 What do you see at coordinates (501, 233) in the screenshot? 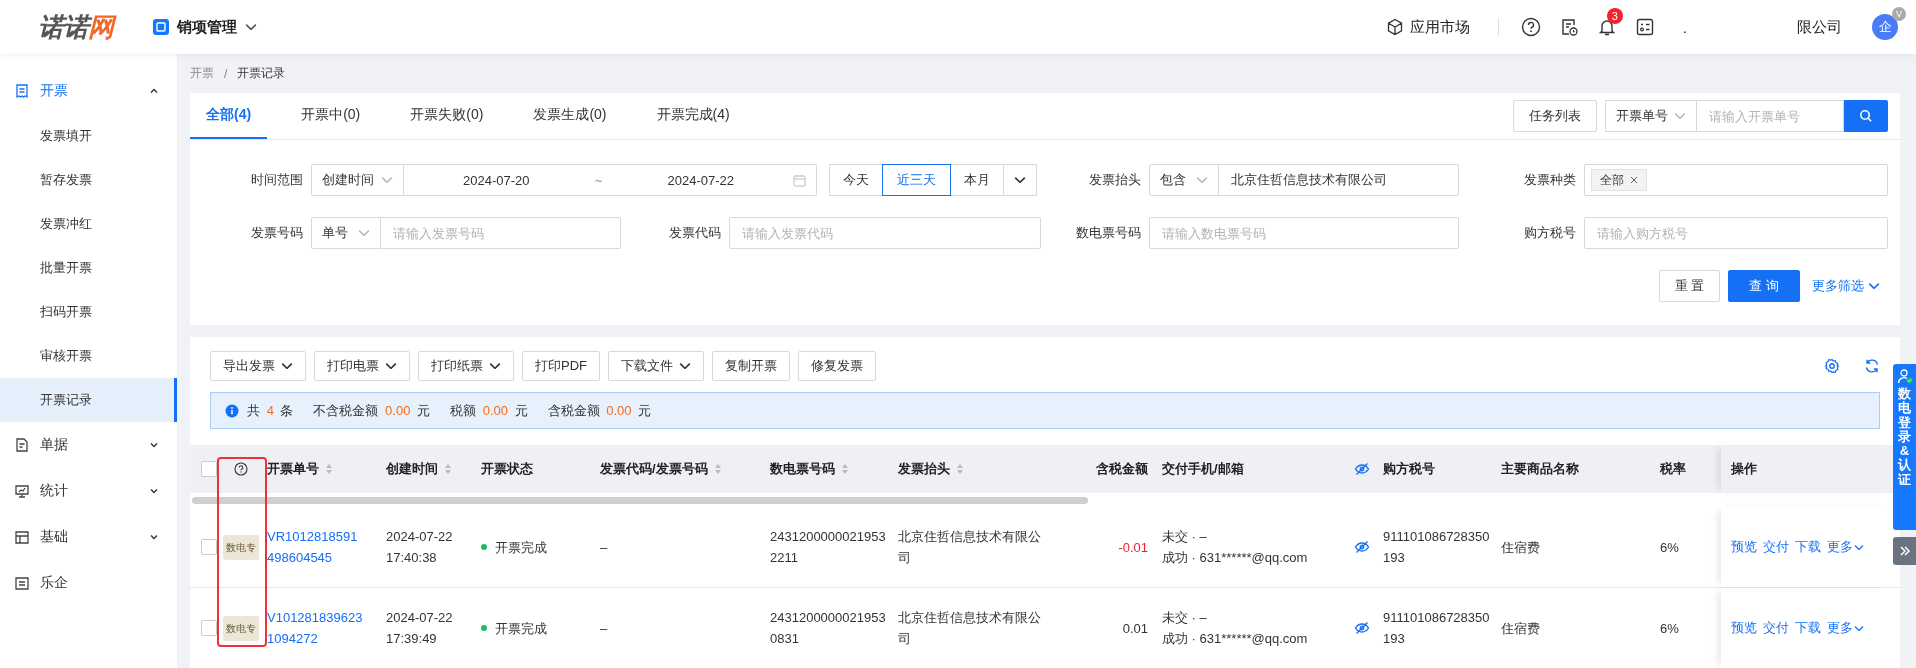
I see `text-field: 请输入发票号码` at bounding box center [501, 233].